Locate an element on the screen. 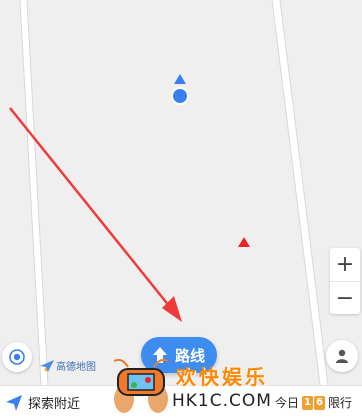  locate-button is located at coordinates (17, 357).